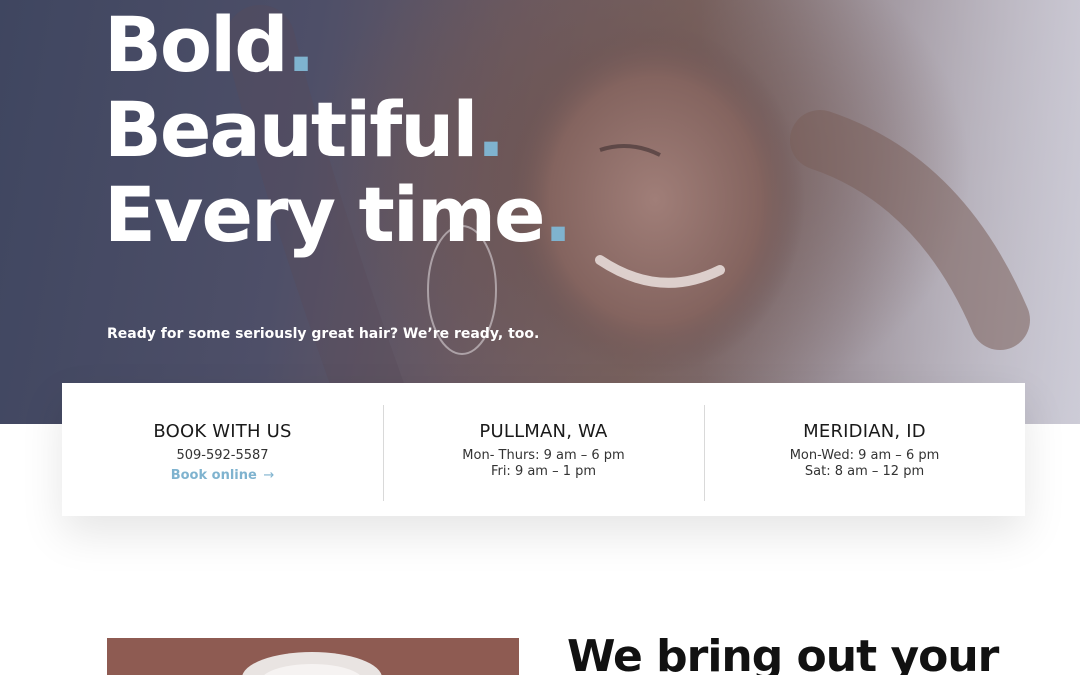 The width and height of the screenshot is (1080, 675). I want to click on book-heading: BOOK WITH US, so click(222, 431).